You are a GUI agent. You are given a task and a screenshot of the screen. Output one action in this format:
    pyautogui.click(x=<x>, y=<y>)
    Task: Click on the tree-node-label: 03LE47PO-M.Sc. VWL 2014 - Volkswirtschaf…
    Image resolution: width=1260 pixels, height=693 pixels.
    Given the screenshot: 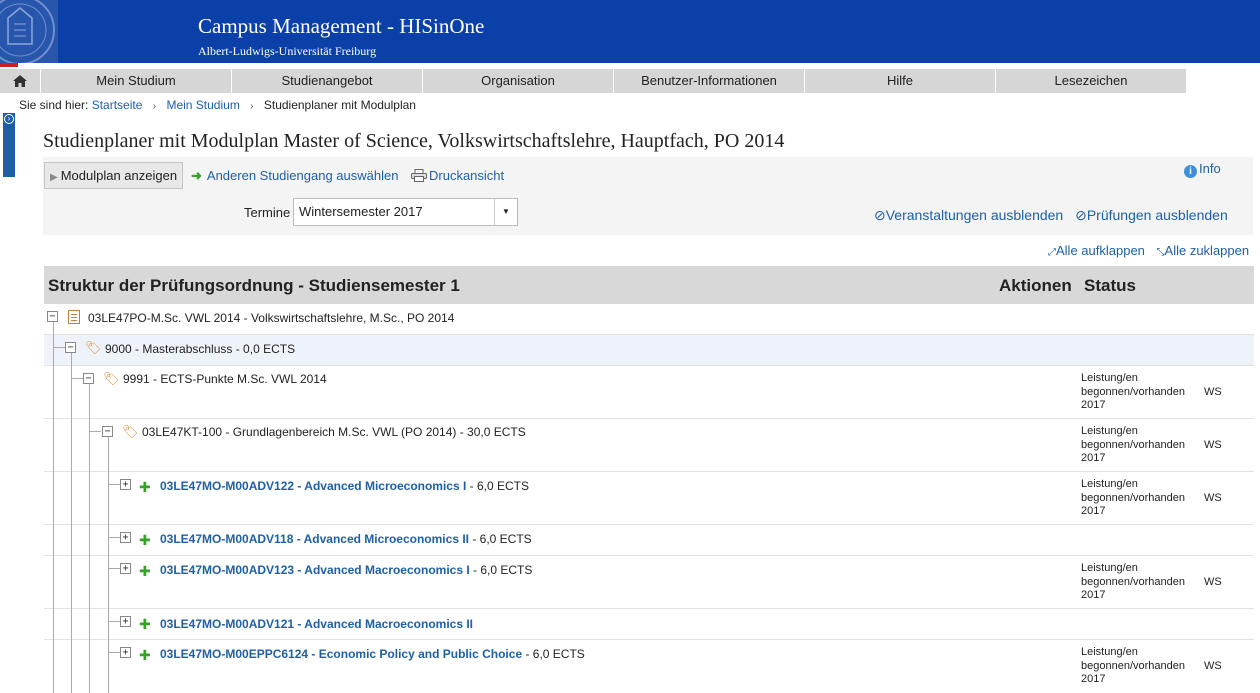 What is the action you would take?
    pyautogui.click(x=271, y=318)
    